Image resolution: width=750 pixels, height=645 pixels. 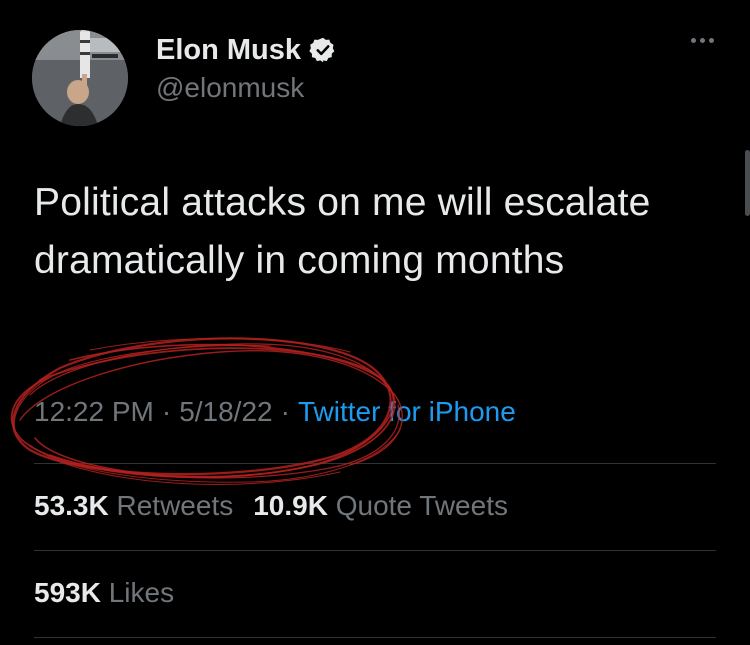 I want to click on avatar-image, so click(x=80, y=78).